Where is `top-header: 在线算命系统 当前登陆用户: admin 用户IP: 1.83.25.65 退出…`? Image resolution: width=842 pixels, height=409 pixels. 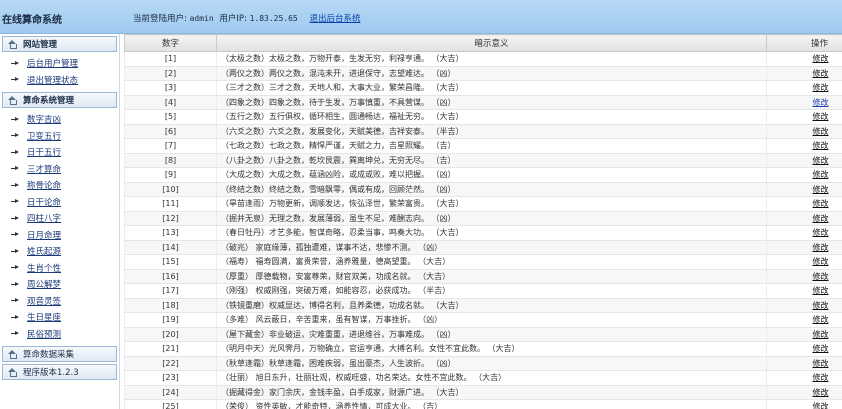
top-header: 在线算命系统 当前登陆用户: admin 用户IP: 1.83.25.65 退出… is located at coordinates (421, 17).